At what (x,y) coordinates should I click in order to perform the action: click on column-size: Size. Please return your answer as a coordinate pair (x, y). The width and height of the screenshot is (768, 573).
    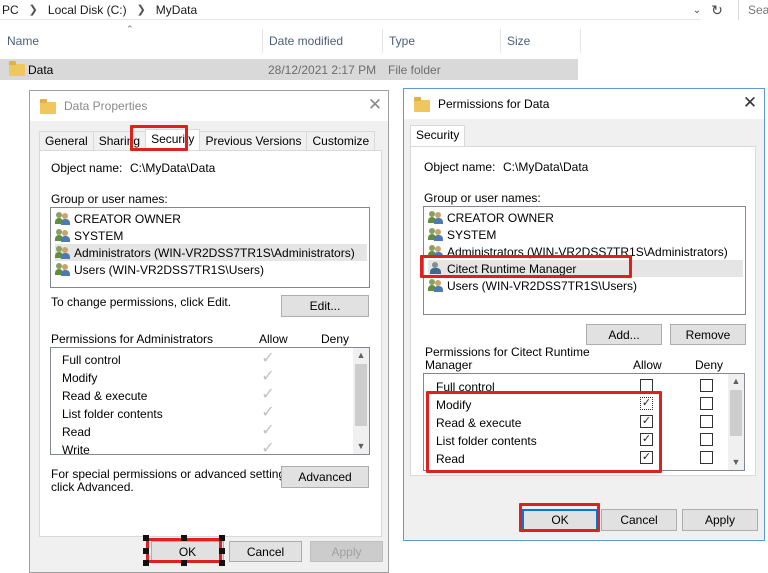
    Looking at the image, I should click on (540, 41).